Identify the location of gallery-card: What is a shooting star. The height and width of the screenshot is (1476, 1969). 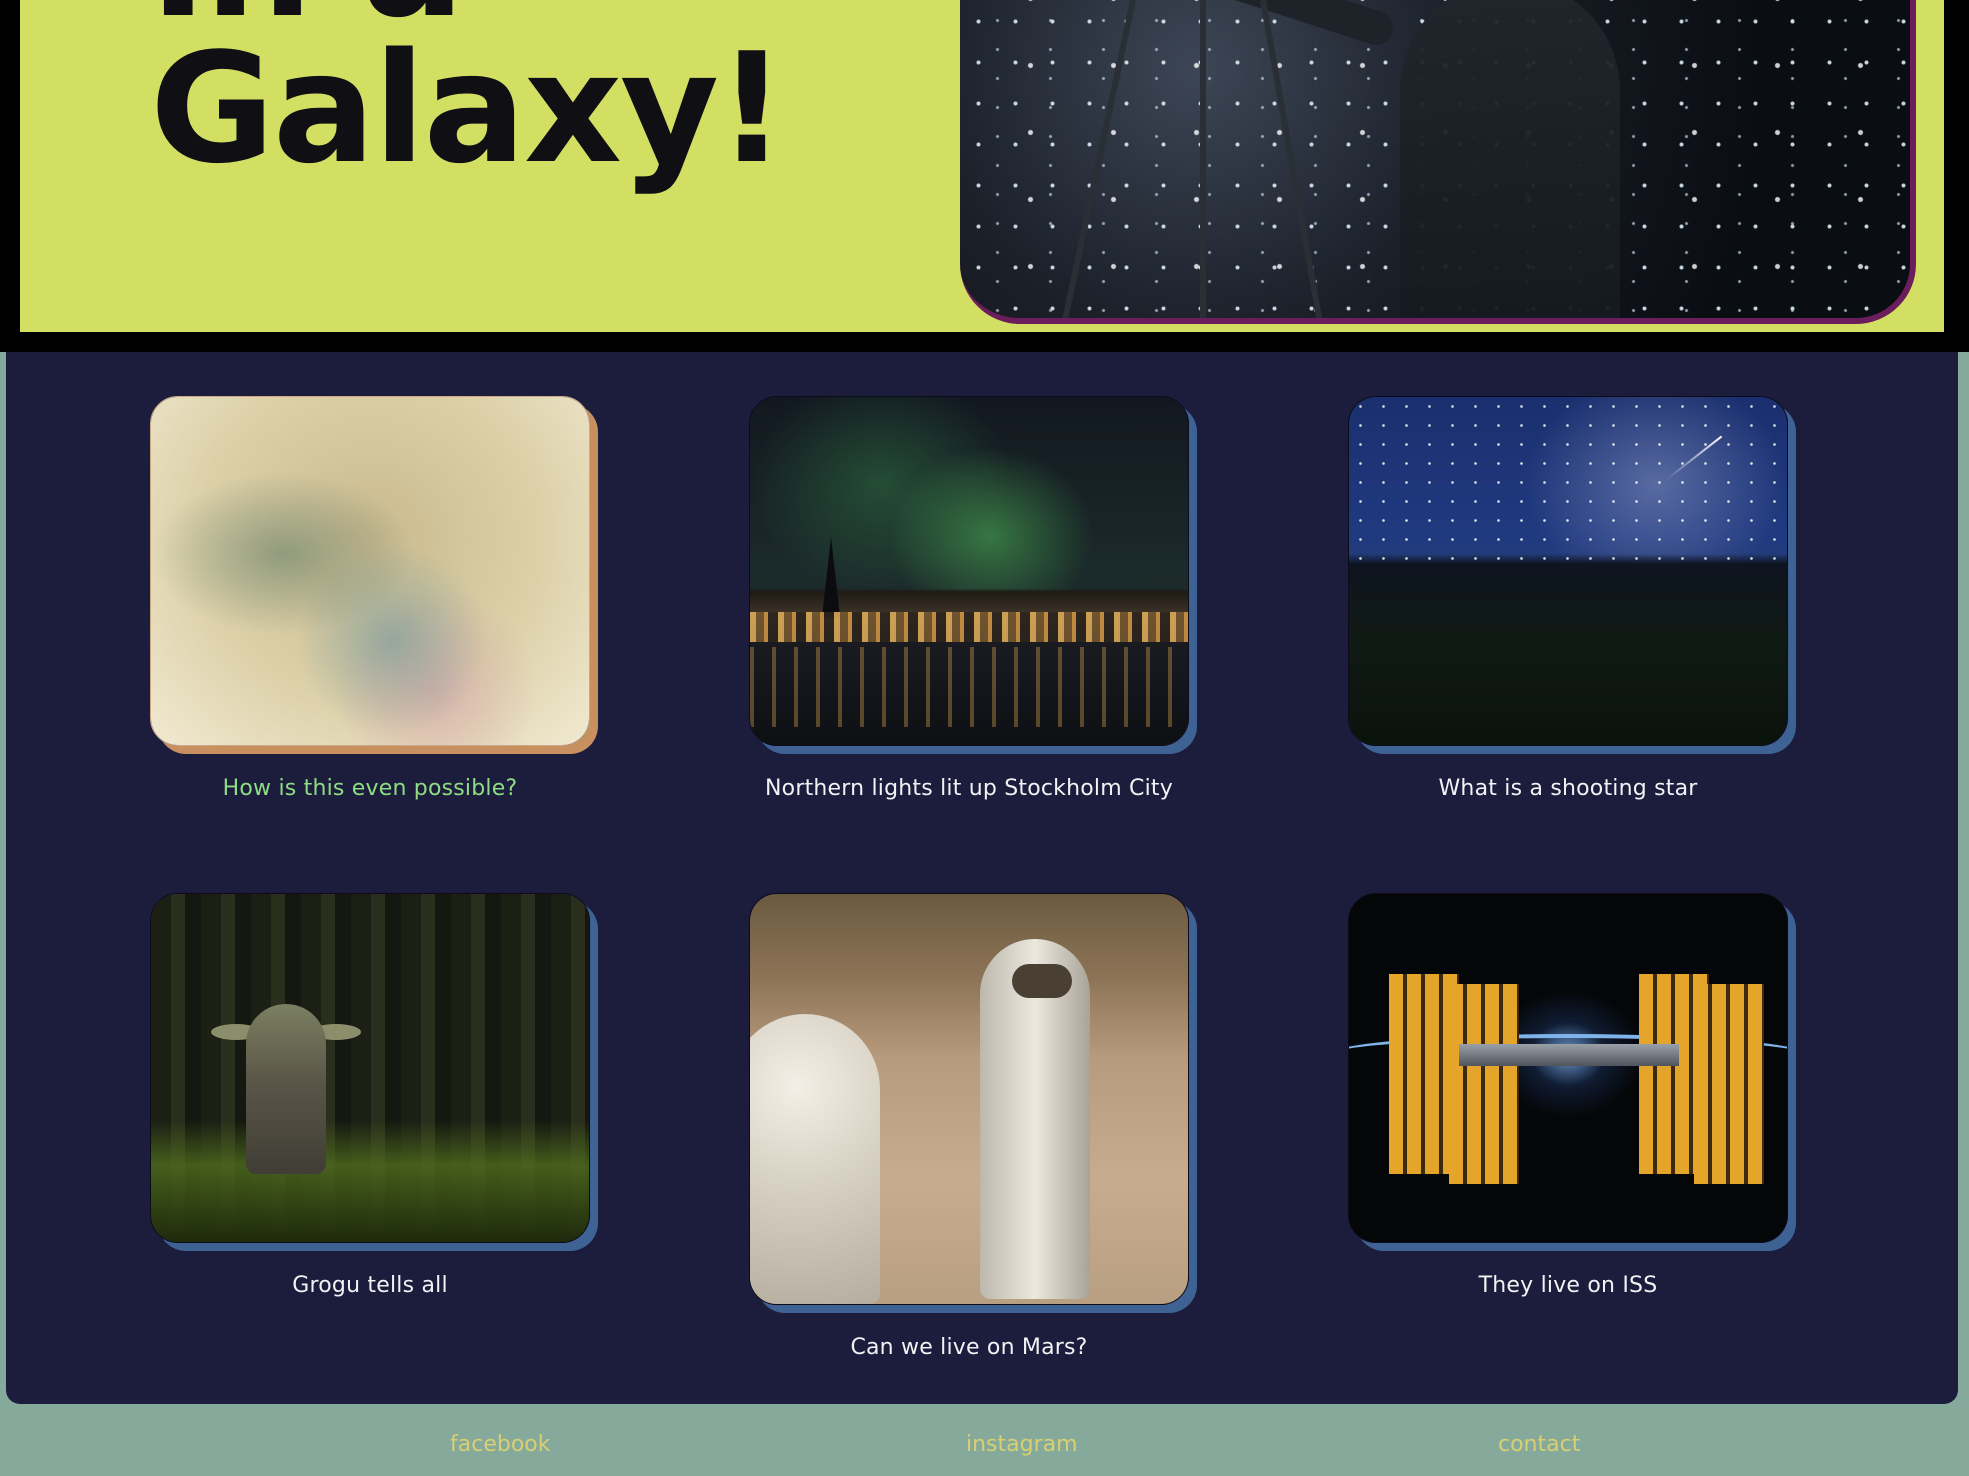
(1568, 598).